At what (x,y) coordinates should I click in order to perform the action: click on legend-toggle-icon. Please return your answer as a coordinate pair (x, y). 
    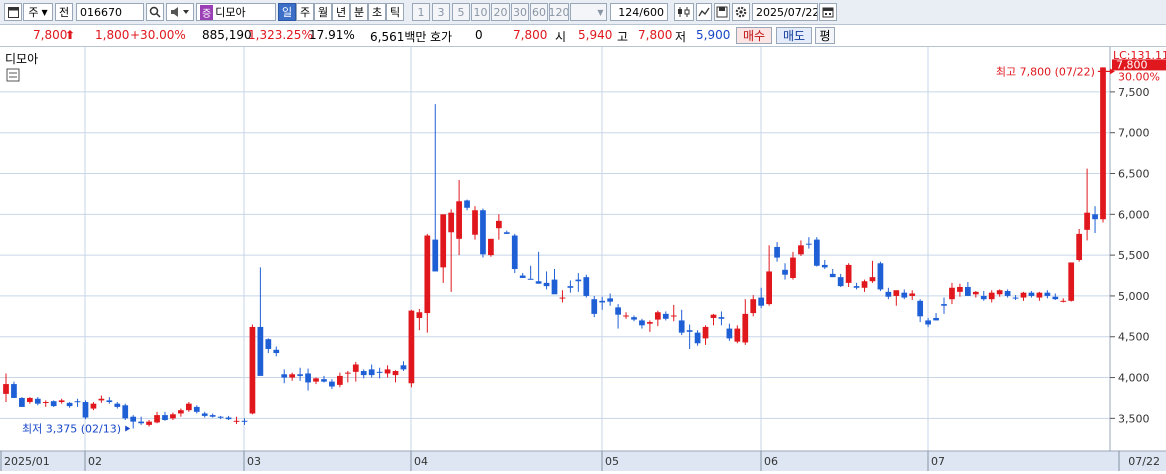
    Looking at the image, I should click on (13, 75).